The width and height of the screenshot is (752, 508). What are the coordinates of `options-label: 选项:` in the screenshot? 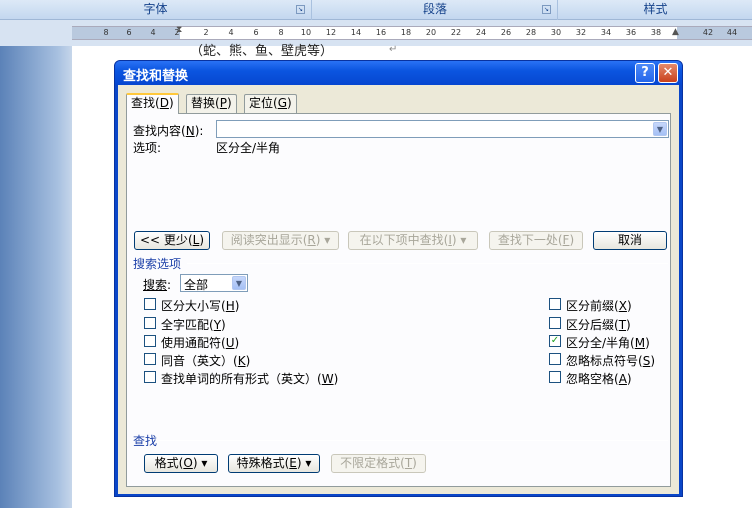 It's located at (147, 148).